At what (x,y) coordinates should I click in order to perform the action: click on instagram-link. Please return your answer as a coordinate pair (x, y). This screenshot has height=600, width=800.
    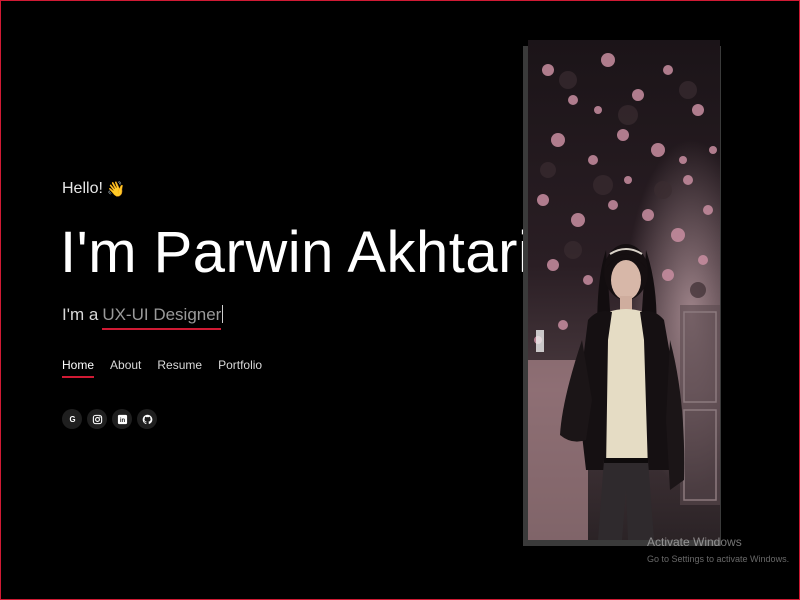
    Looking at the image, I should click on (97, 419).